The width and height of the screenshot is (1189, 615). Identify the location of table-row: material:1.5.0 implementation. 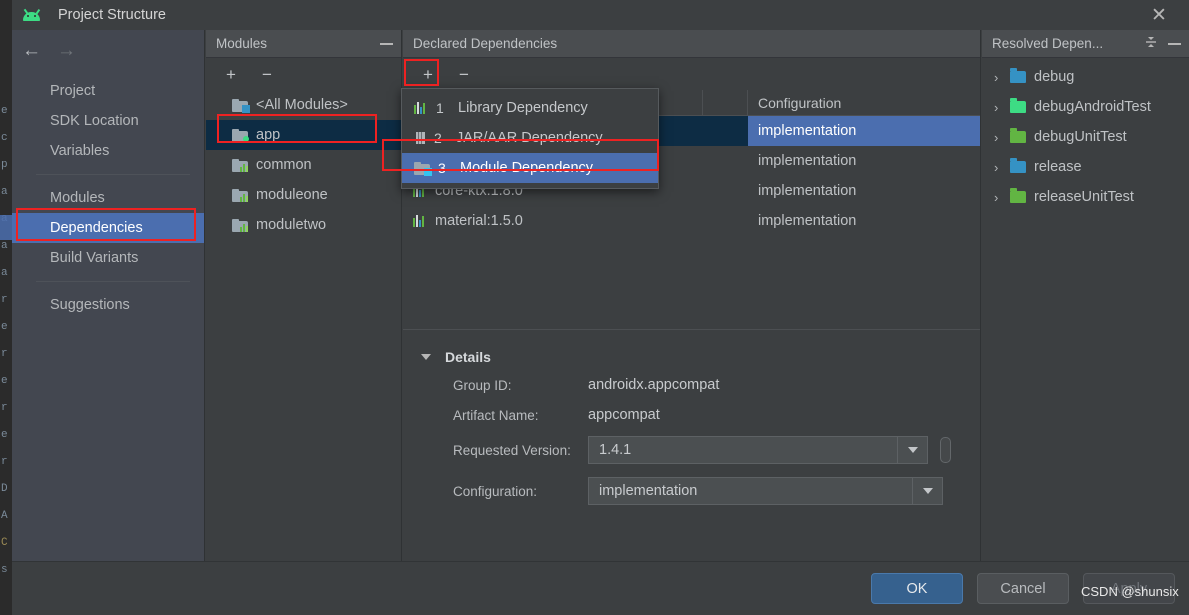
(691, 221).